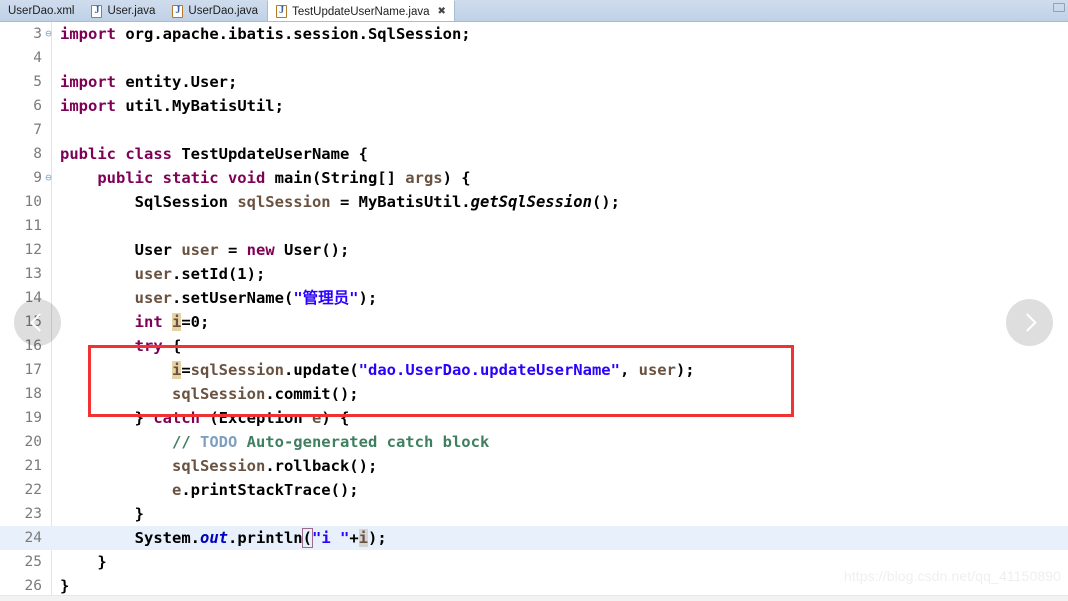  I want to click on tab-userdao-java: UserDao.java, so click(215, 10).